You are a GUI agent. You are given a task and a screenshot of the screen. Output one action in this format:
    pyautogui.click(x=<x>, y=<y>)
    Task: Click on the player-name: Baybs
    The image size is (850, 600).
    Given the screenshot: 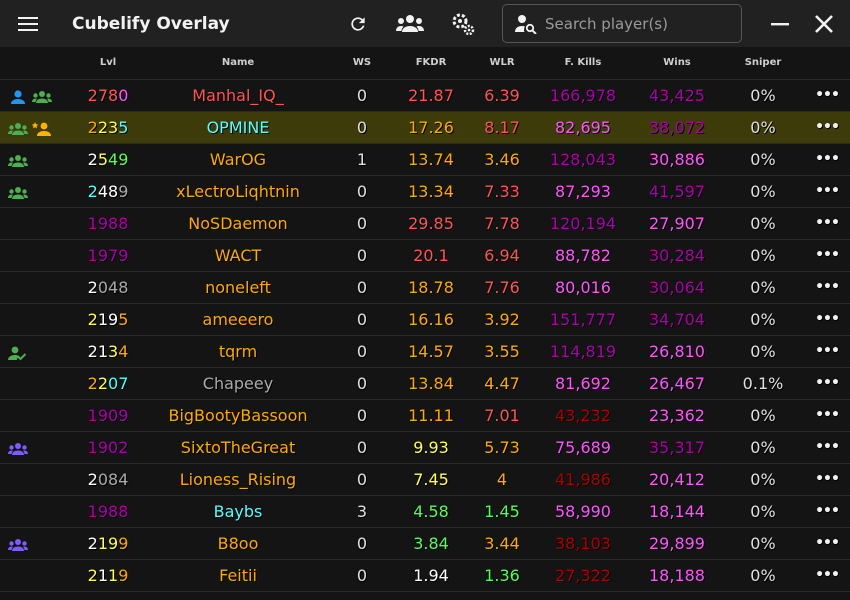 What is the action you would take?
    pyautogui.click(x=238, y=511)
    